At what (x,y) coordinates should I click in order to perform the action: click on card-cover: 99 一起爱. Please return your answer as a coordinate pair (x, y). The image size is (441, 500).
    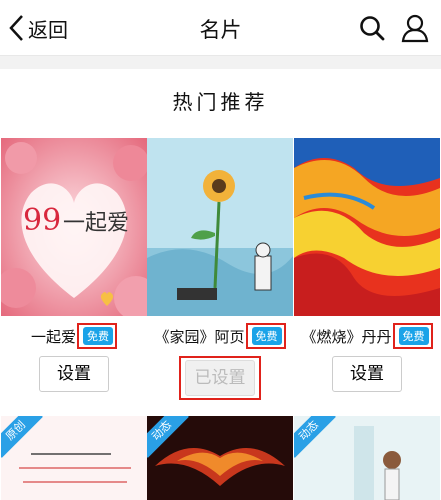
    Looking at the image, I should click on (74, 227).